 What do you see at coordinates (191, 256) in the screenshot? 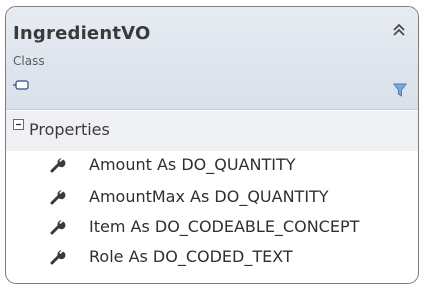
I see `property-label: Role As DO_CODED_TEXT` at bounding box center [191, 256].